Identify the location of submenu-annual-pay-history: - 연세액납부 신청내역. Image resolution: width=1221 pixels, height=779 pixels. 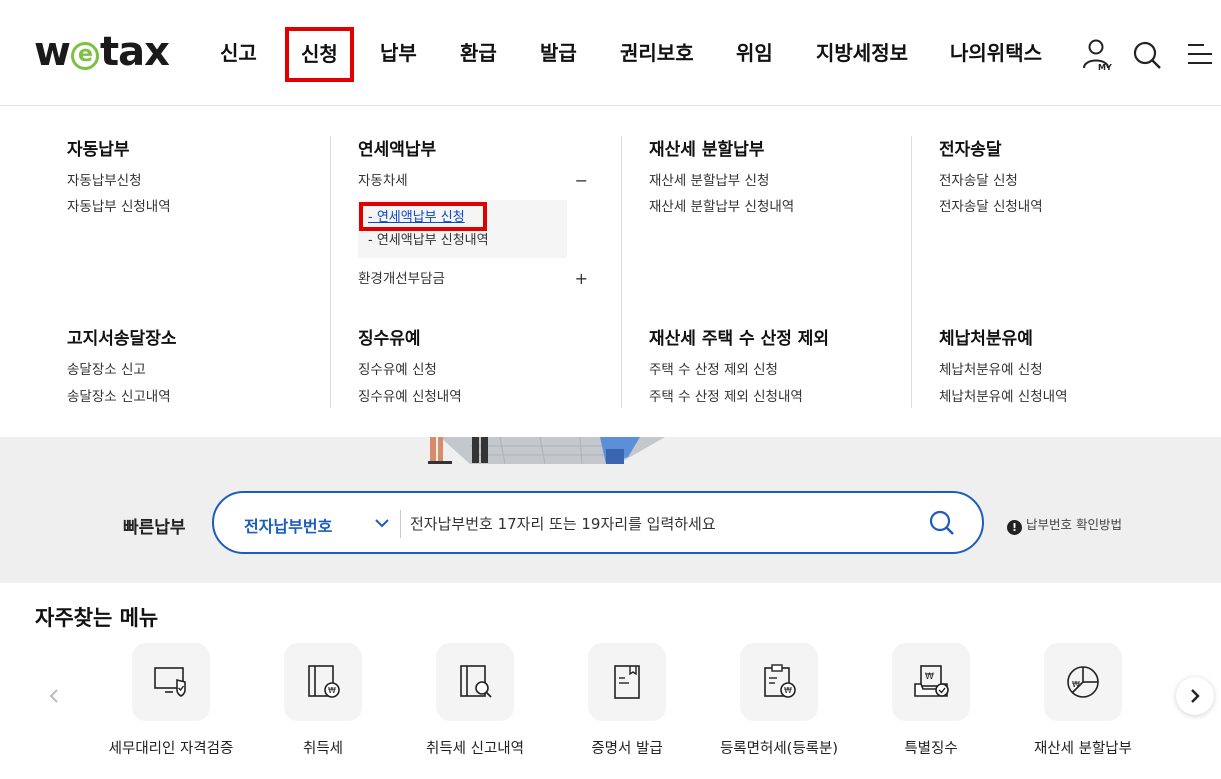
(467, 240).